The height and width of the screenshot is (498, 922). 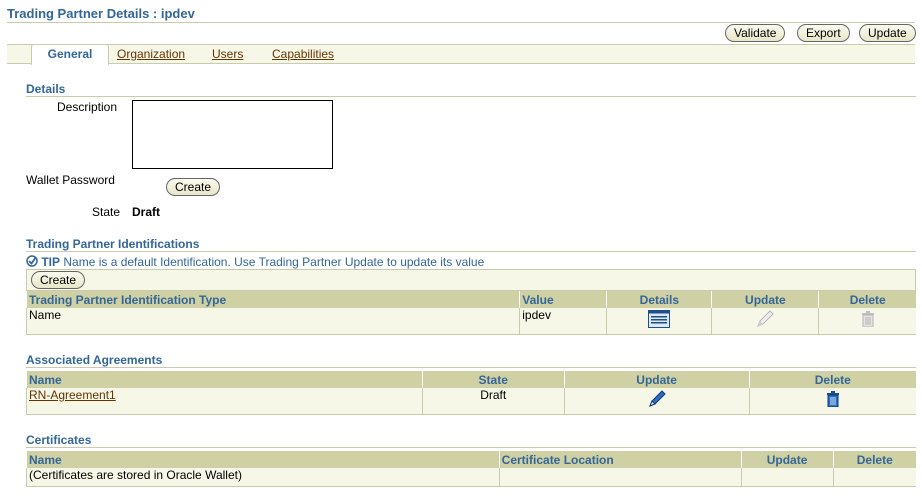 I want to click on col-value: Value, so click(x=563, y=299).